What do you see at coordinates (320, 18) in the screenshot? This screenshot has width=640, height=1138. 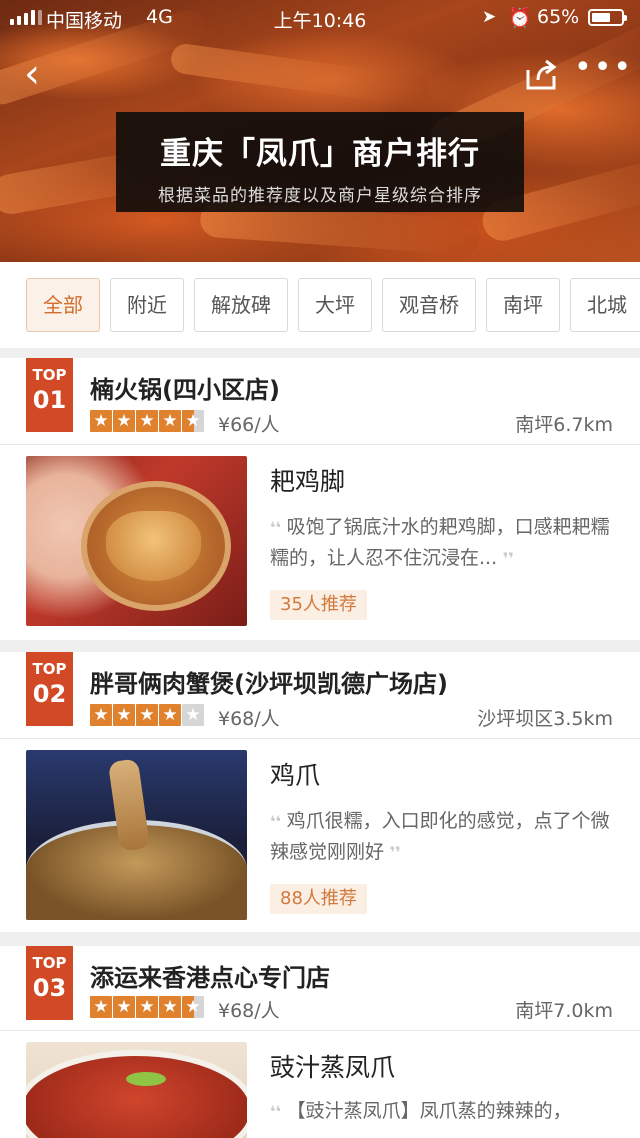 I see `status-bar: 中国移动 4G 上午10:46 ➤ ⏰ 65%` at bounding box center [320, 18].